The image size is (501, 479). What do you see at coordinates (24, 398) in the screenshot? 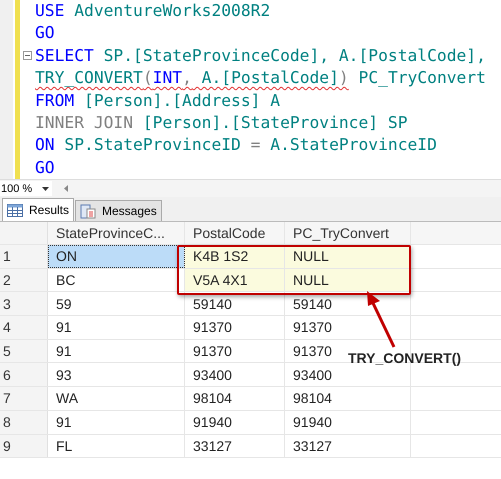
I see `row-number: 7` at bounding box center [24, 398].